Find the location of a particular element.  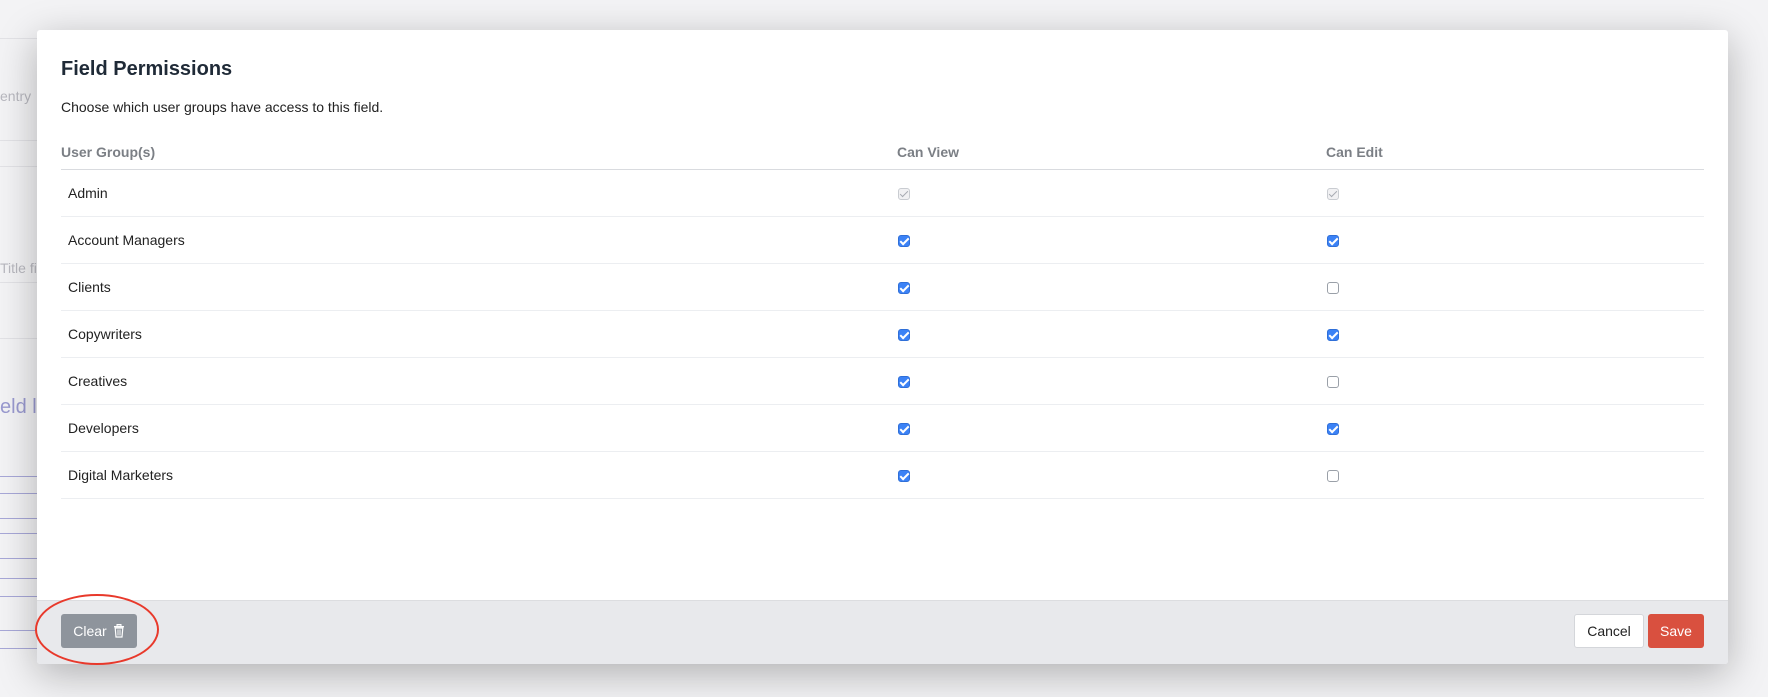

table-row: Digital Marketers is located at coordinates (882, 475).